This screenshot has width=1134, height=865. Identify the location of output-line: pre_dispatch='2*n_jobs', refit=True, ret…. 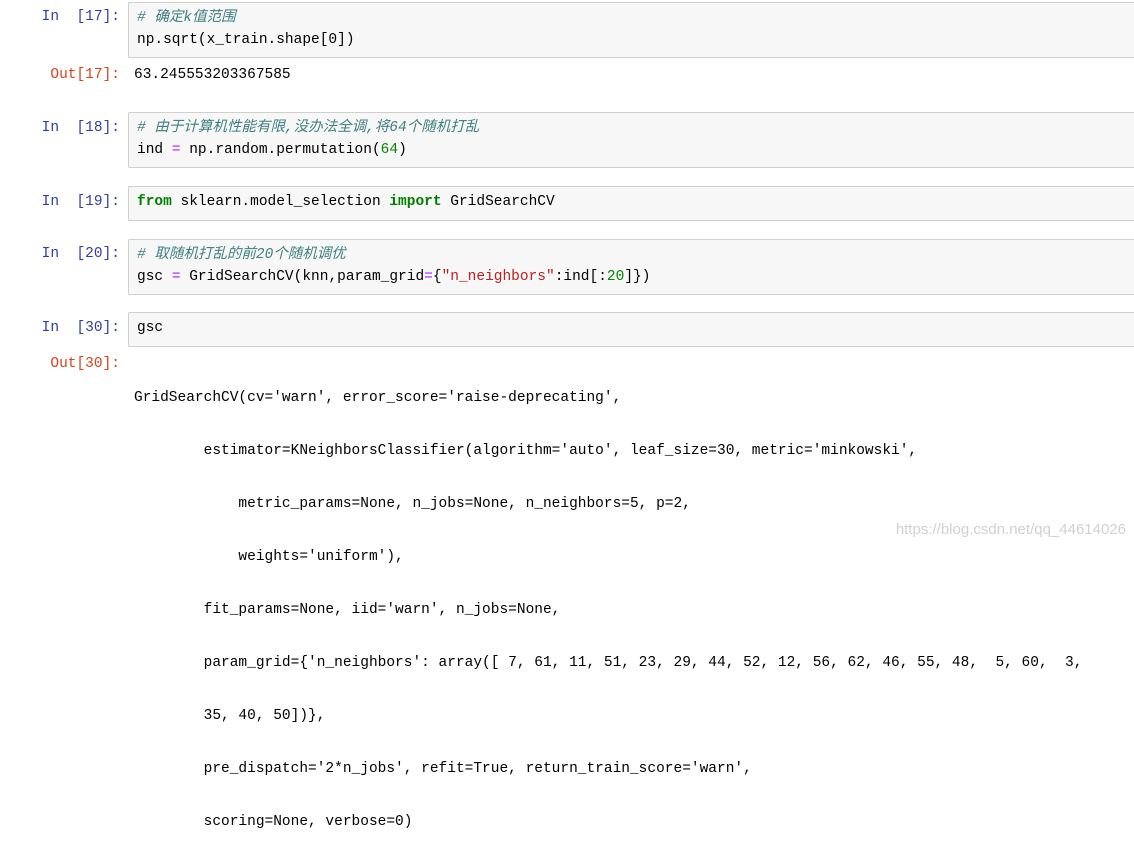
(443, 769).